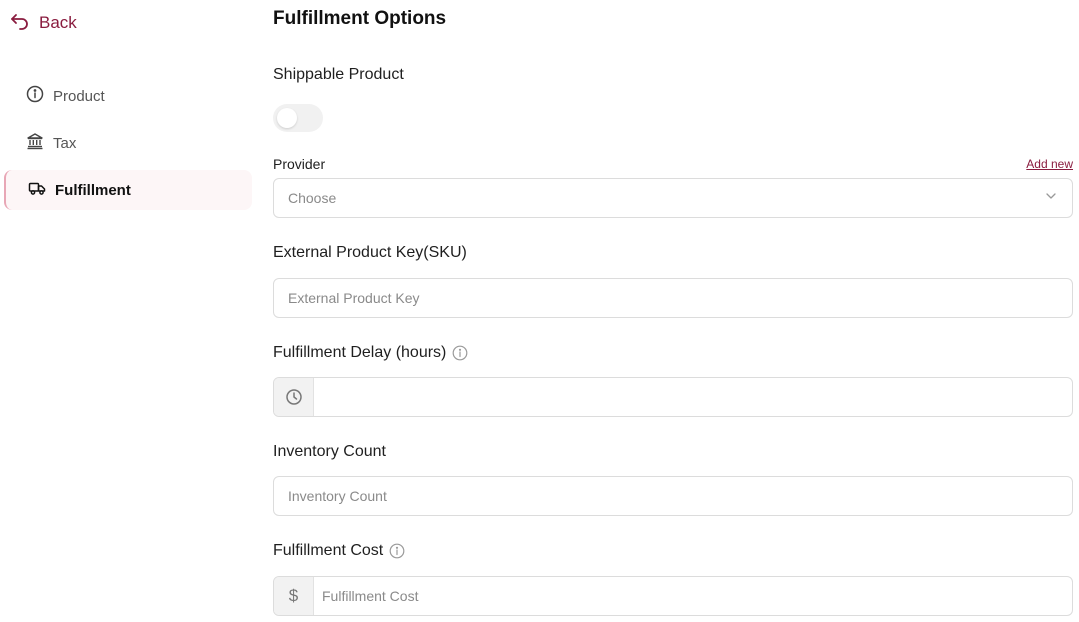  I want to click on cost-label: Fulfillment Cost, so click(339, 551).